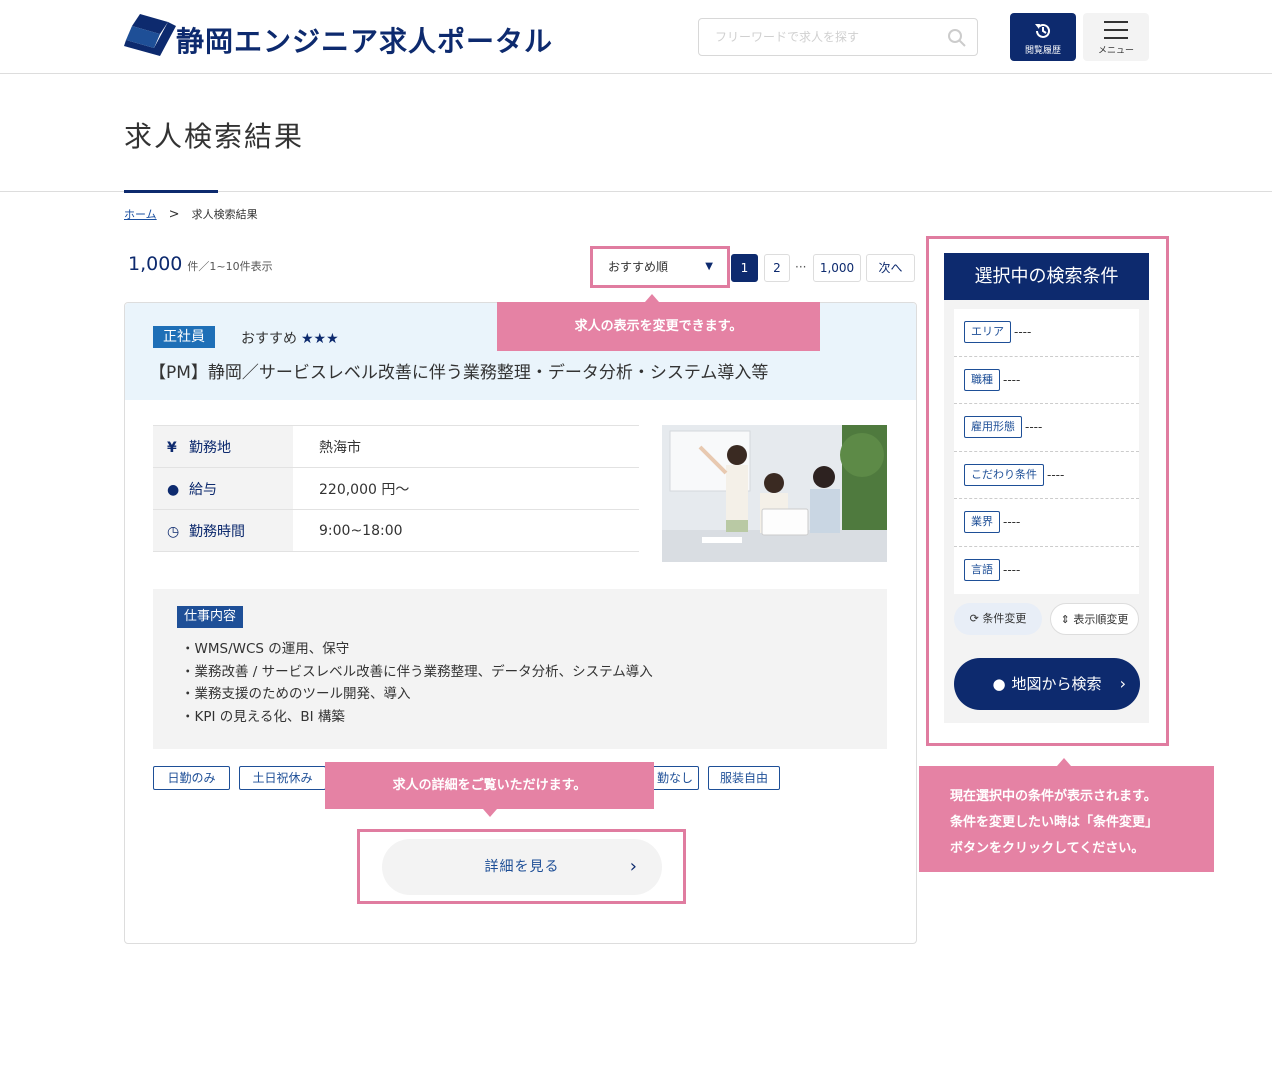 Image resolution: width=1272 pixels, height=1070 pixels. What do you see at coordinates (1042, 51) in the screenshot?
I see `history-label: 閲覧履歴` at bounding box center [1042, 51].